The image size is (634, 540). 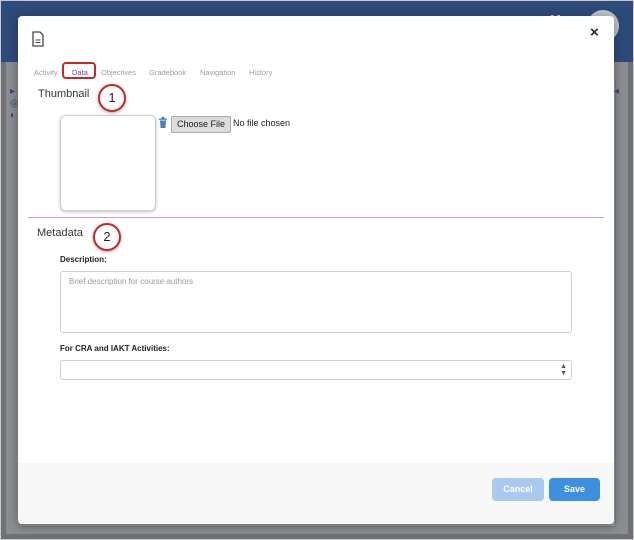 What do you see at coordinates (217, 72) in the screenshot?
I see `tab-navigation: Navigation` at bounding box center [217, 72].